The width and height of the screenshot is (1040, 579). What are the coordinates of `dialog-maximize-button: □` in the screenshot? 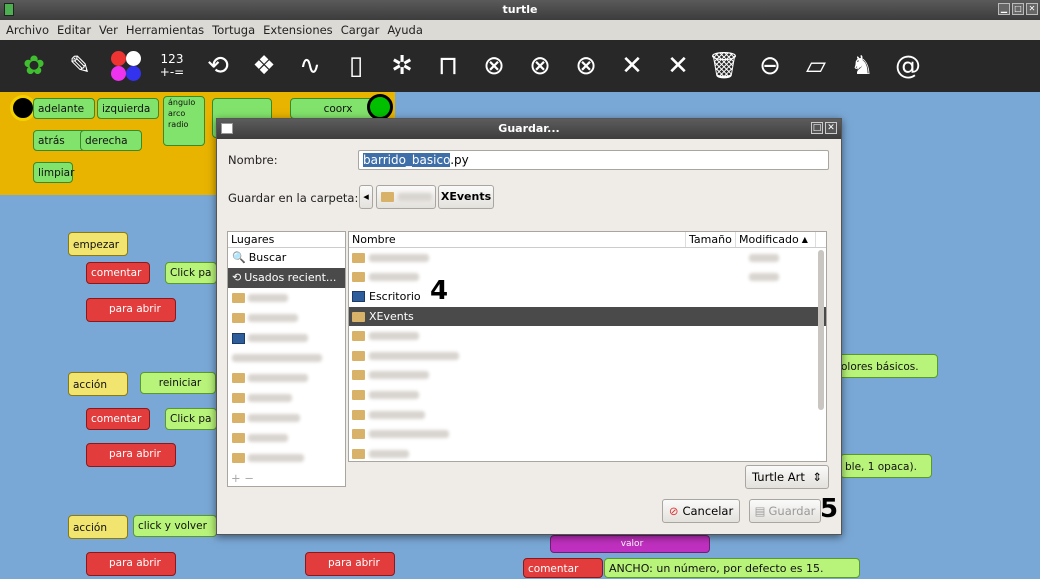 It's located at (817, 128).